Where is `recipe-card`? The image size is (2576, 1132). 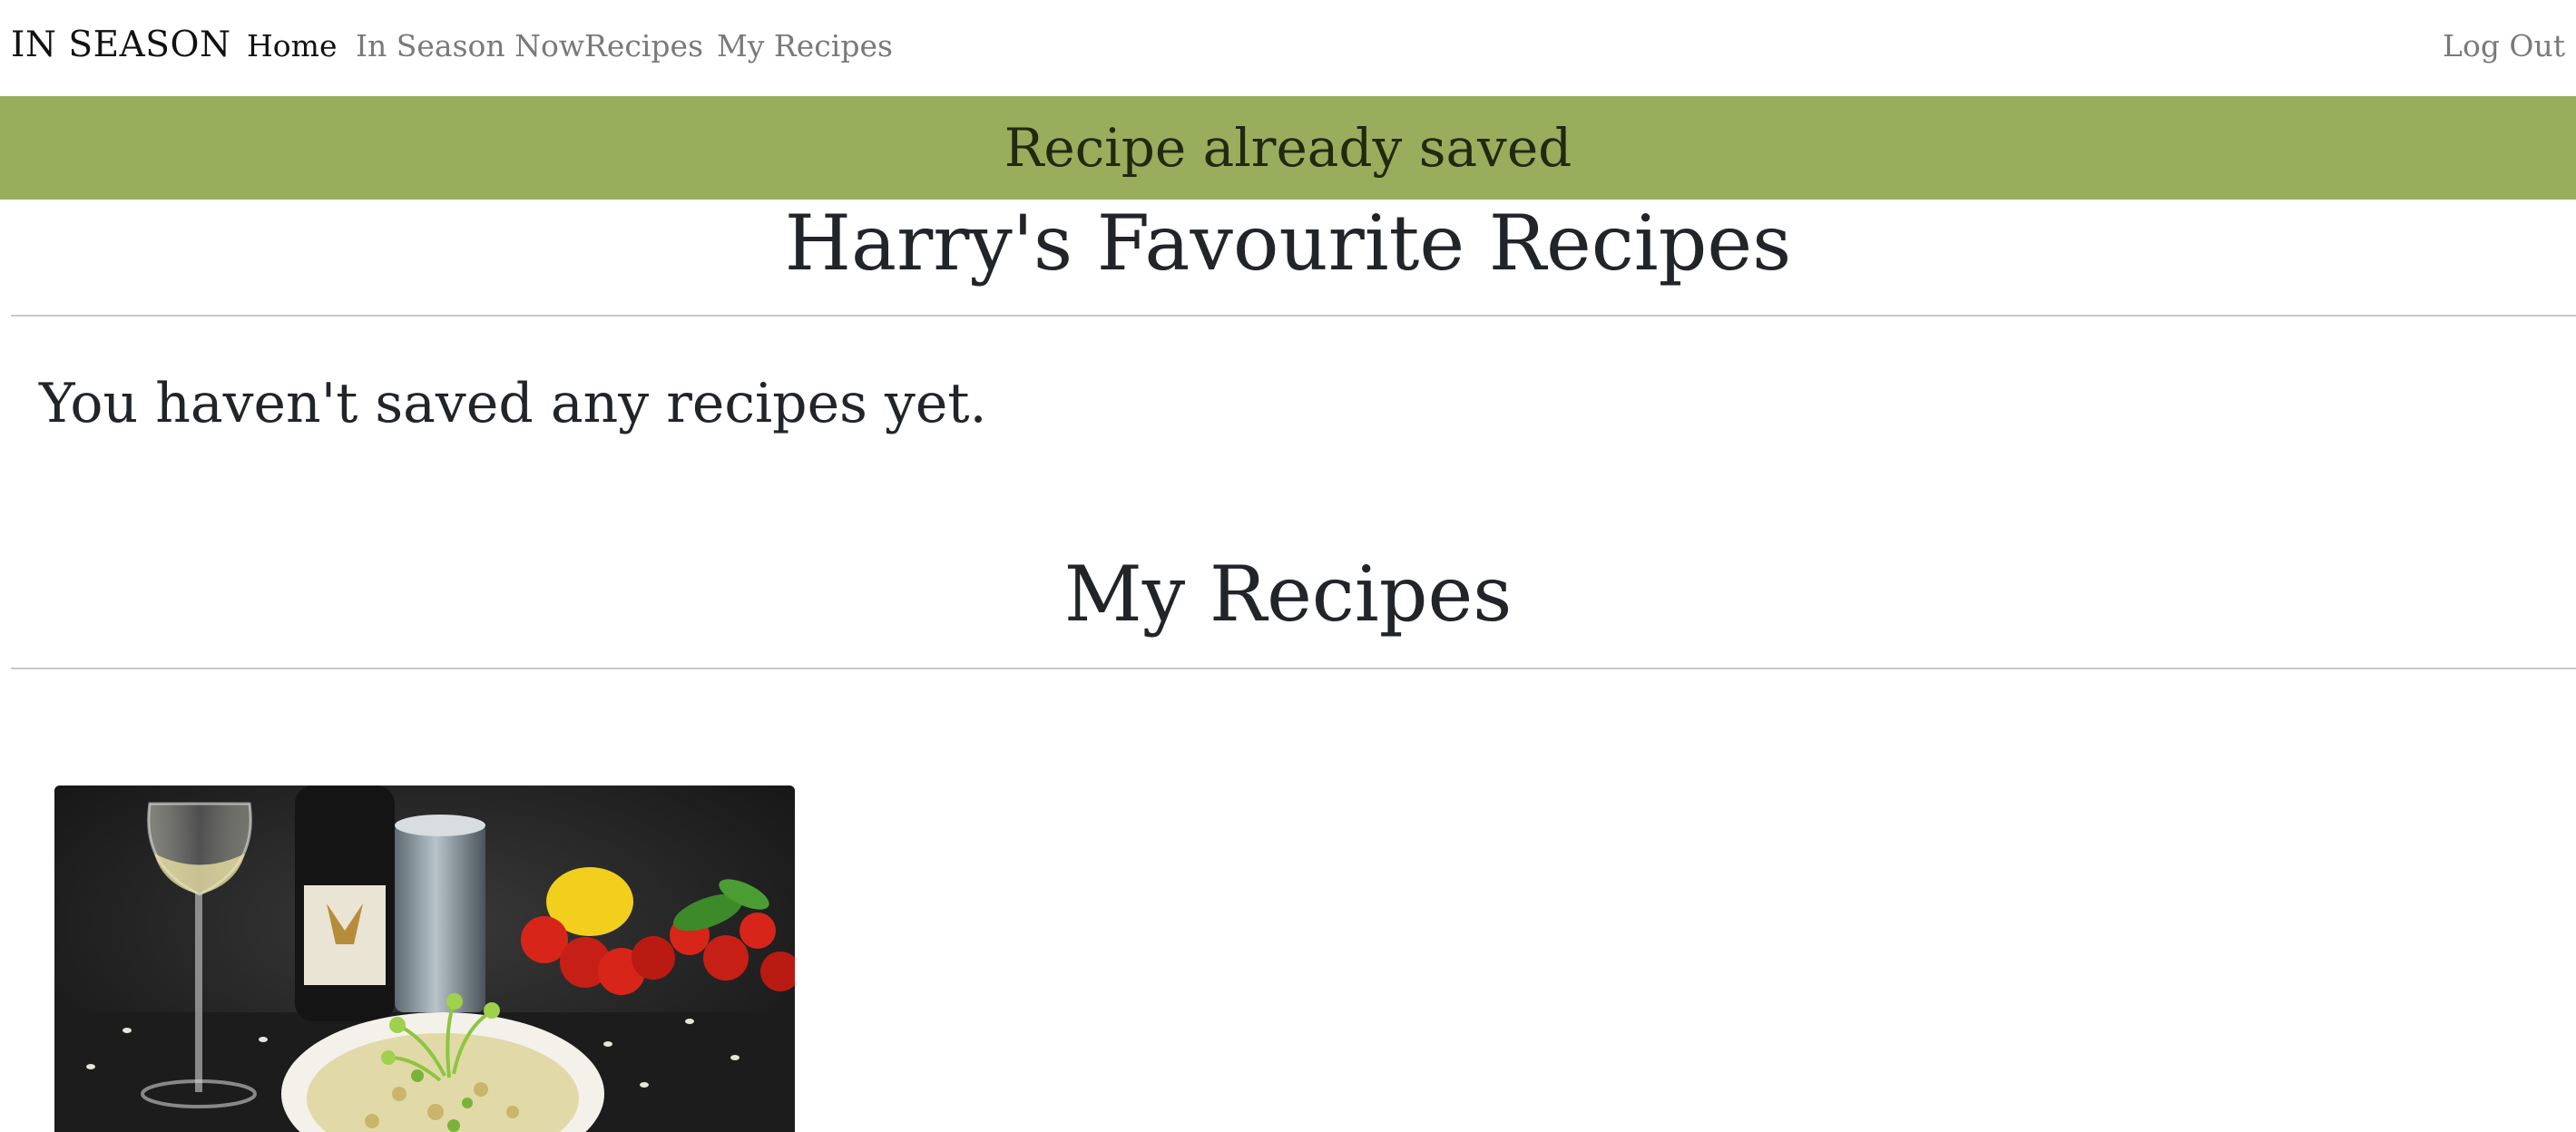 recipe-card is located at coordinates (424, 959).